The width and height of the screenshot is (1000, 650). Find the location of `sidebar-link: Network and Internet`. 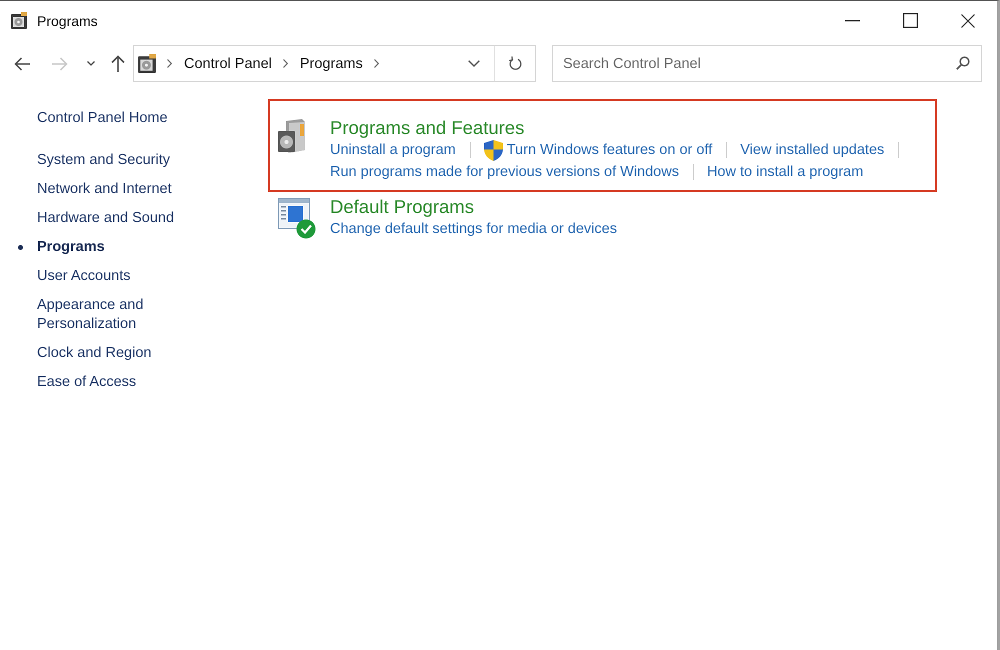

sidebar-link: Network and Internet is located at coordinates (104, 189).